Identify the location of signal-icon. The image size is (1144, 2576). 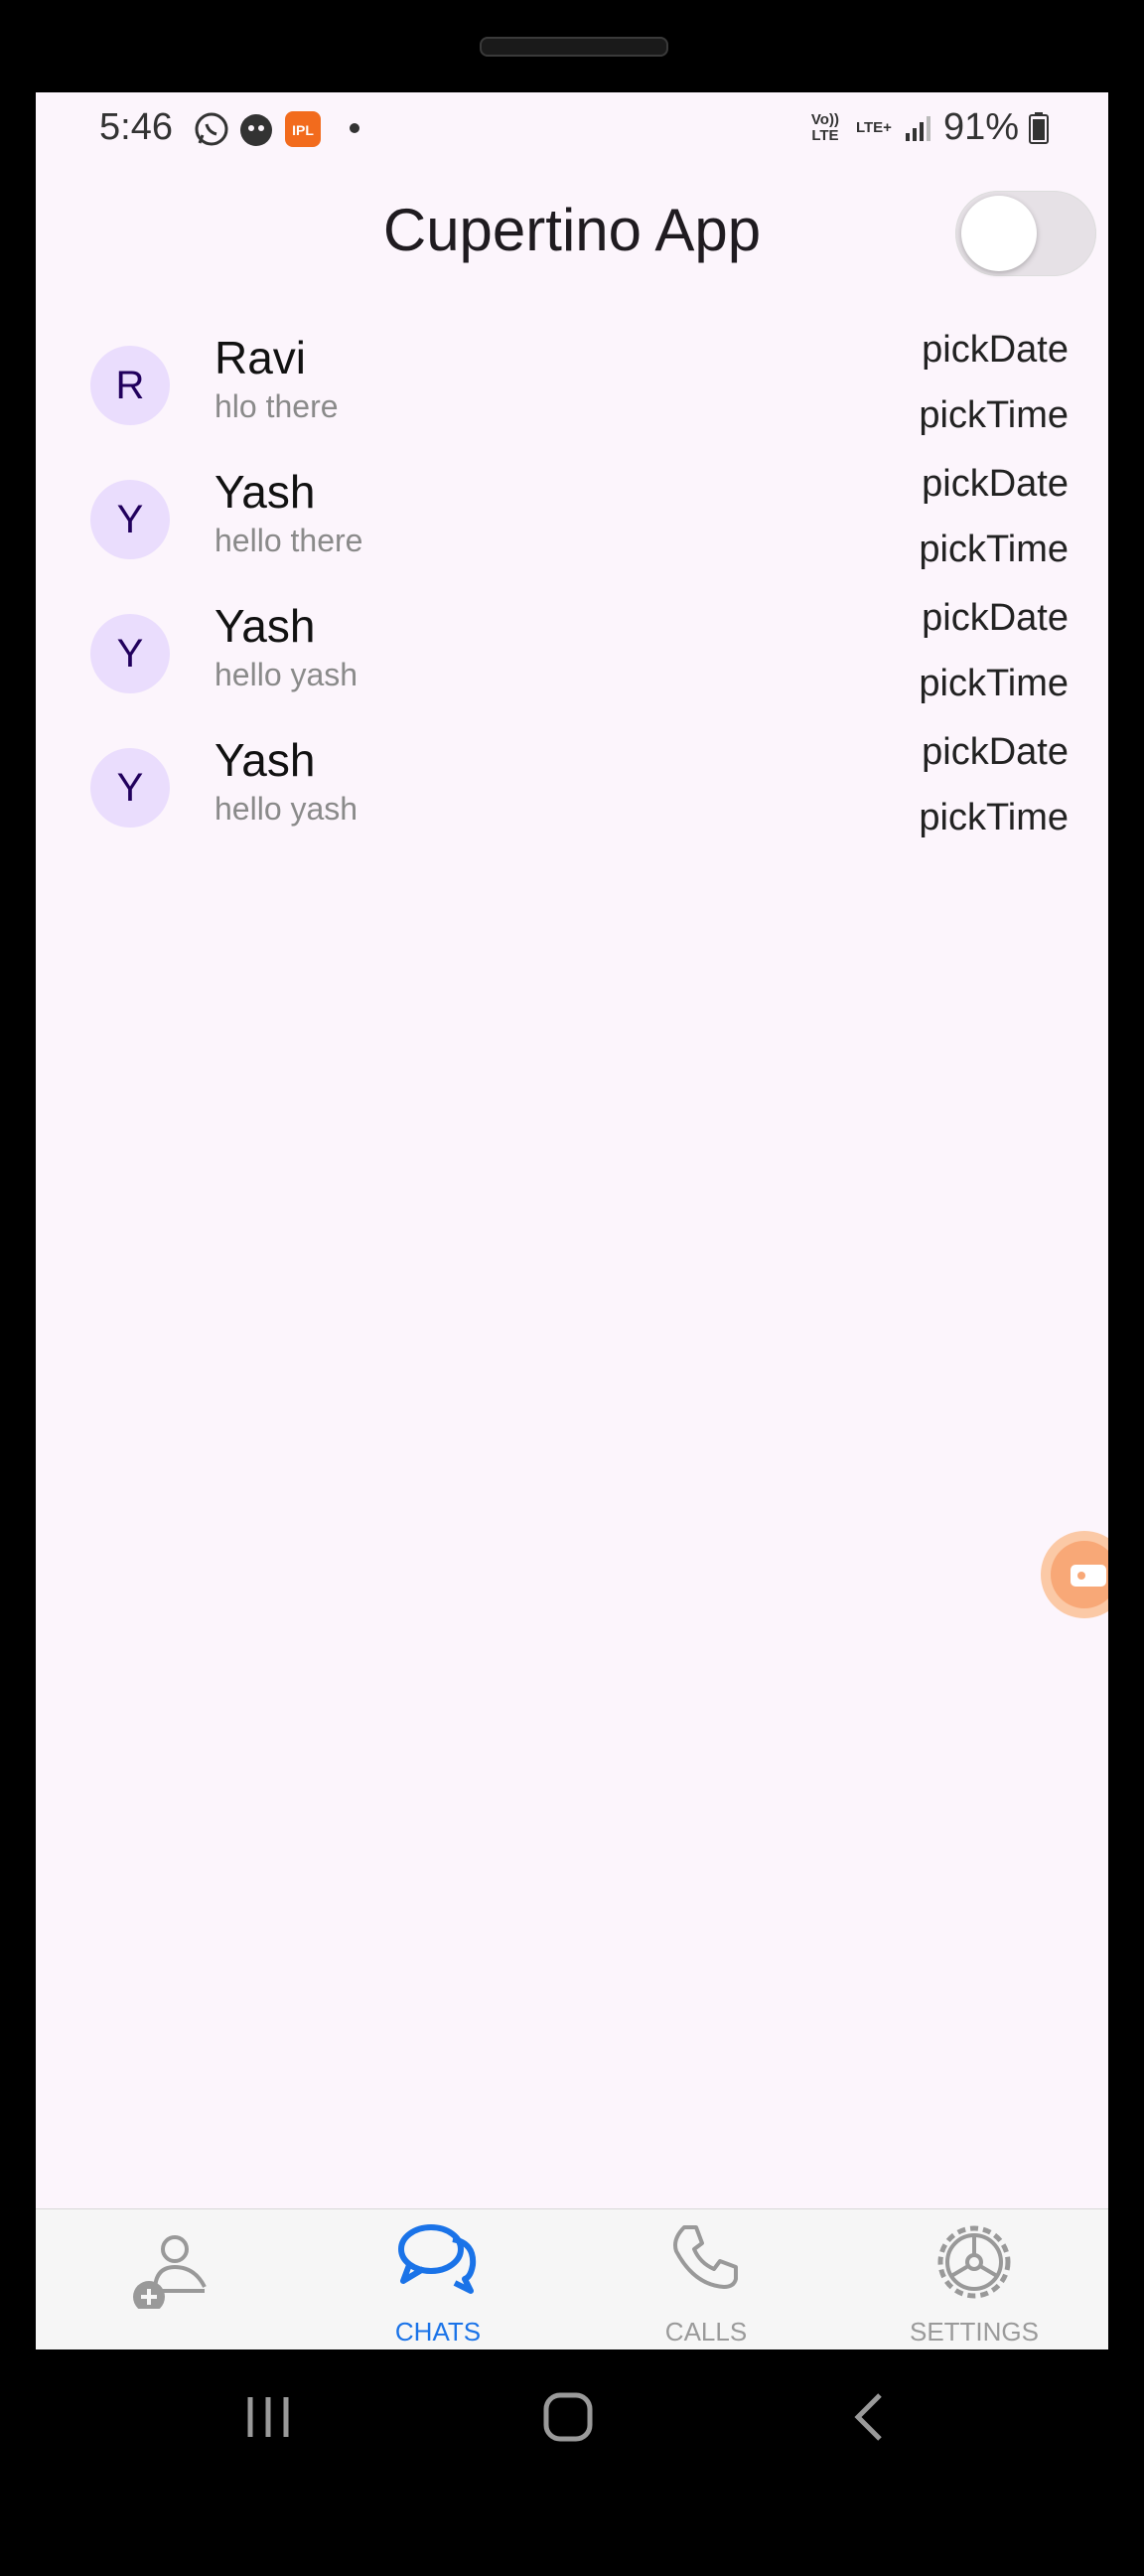
(917, 128).